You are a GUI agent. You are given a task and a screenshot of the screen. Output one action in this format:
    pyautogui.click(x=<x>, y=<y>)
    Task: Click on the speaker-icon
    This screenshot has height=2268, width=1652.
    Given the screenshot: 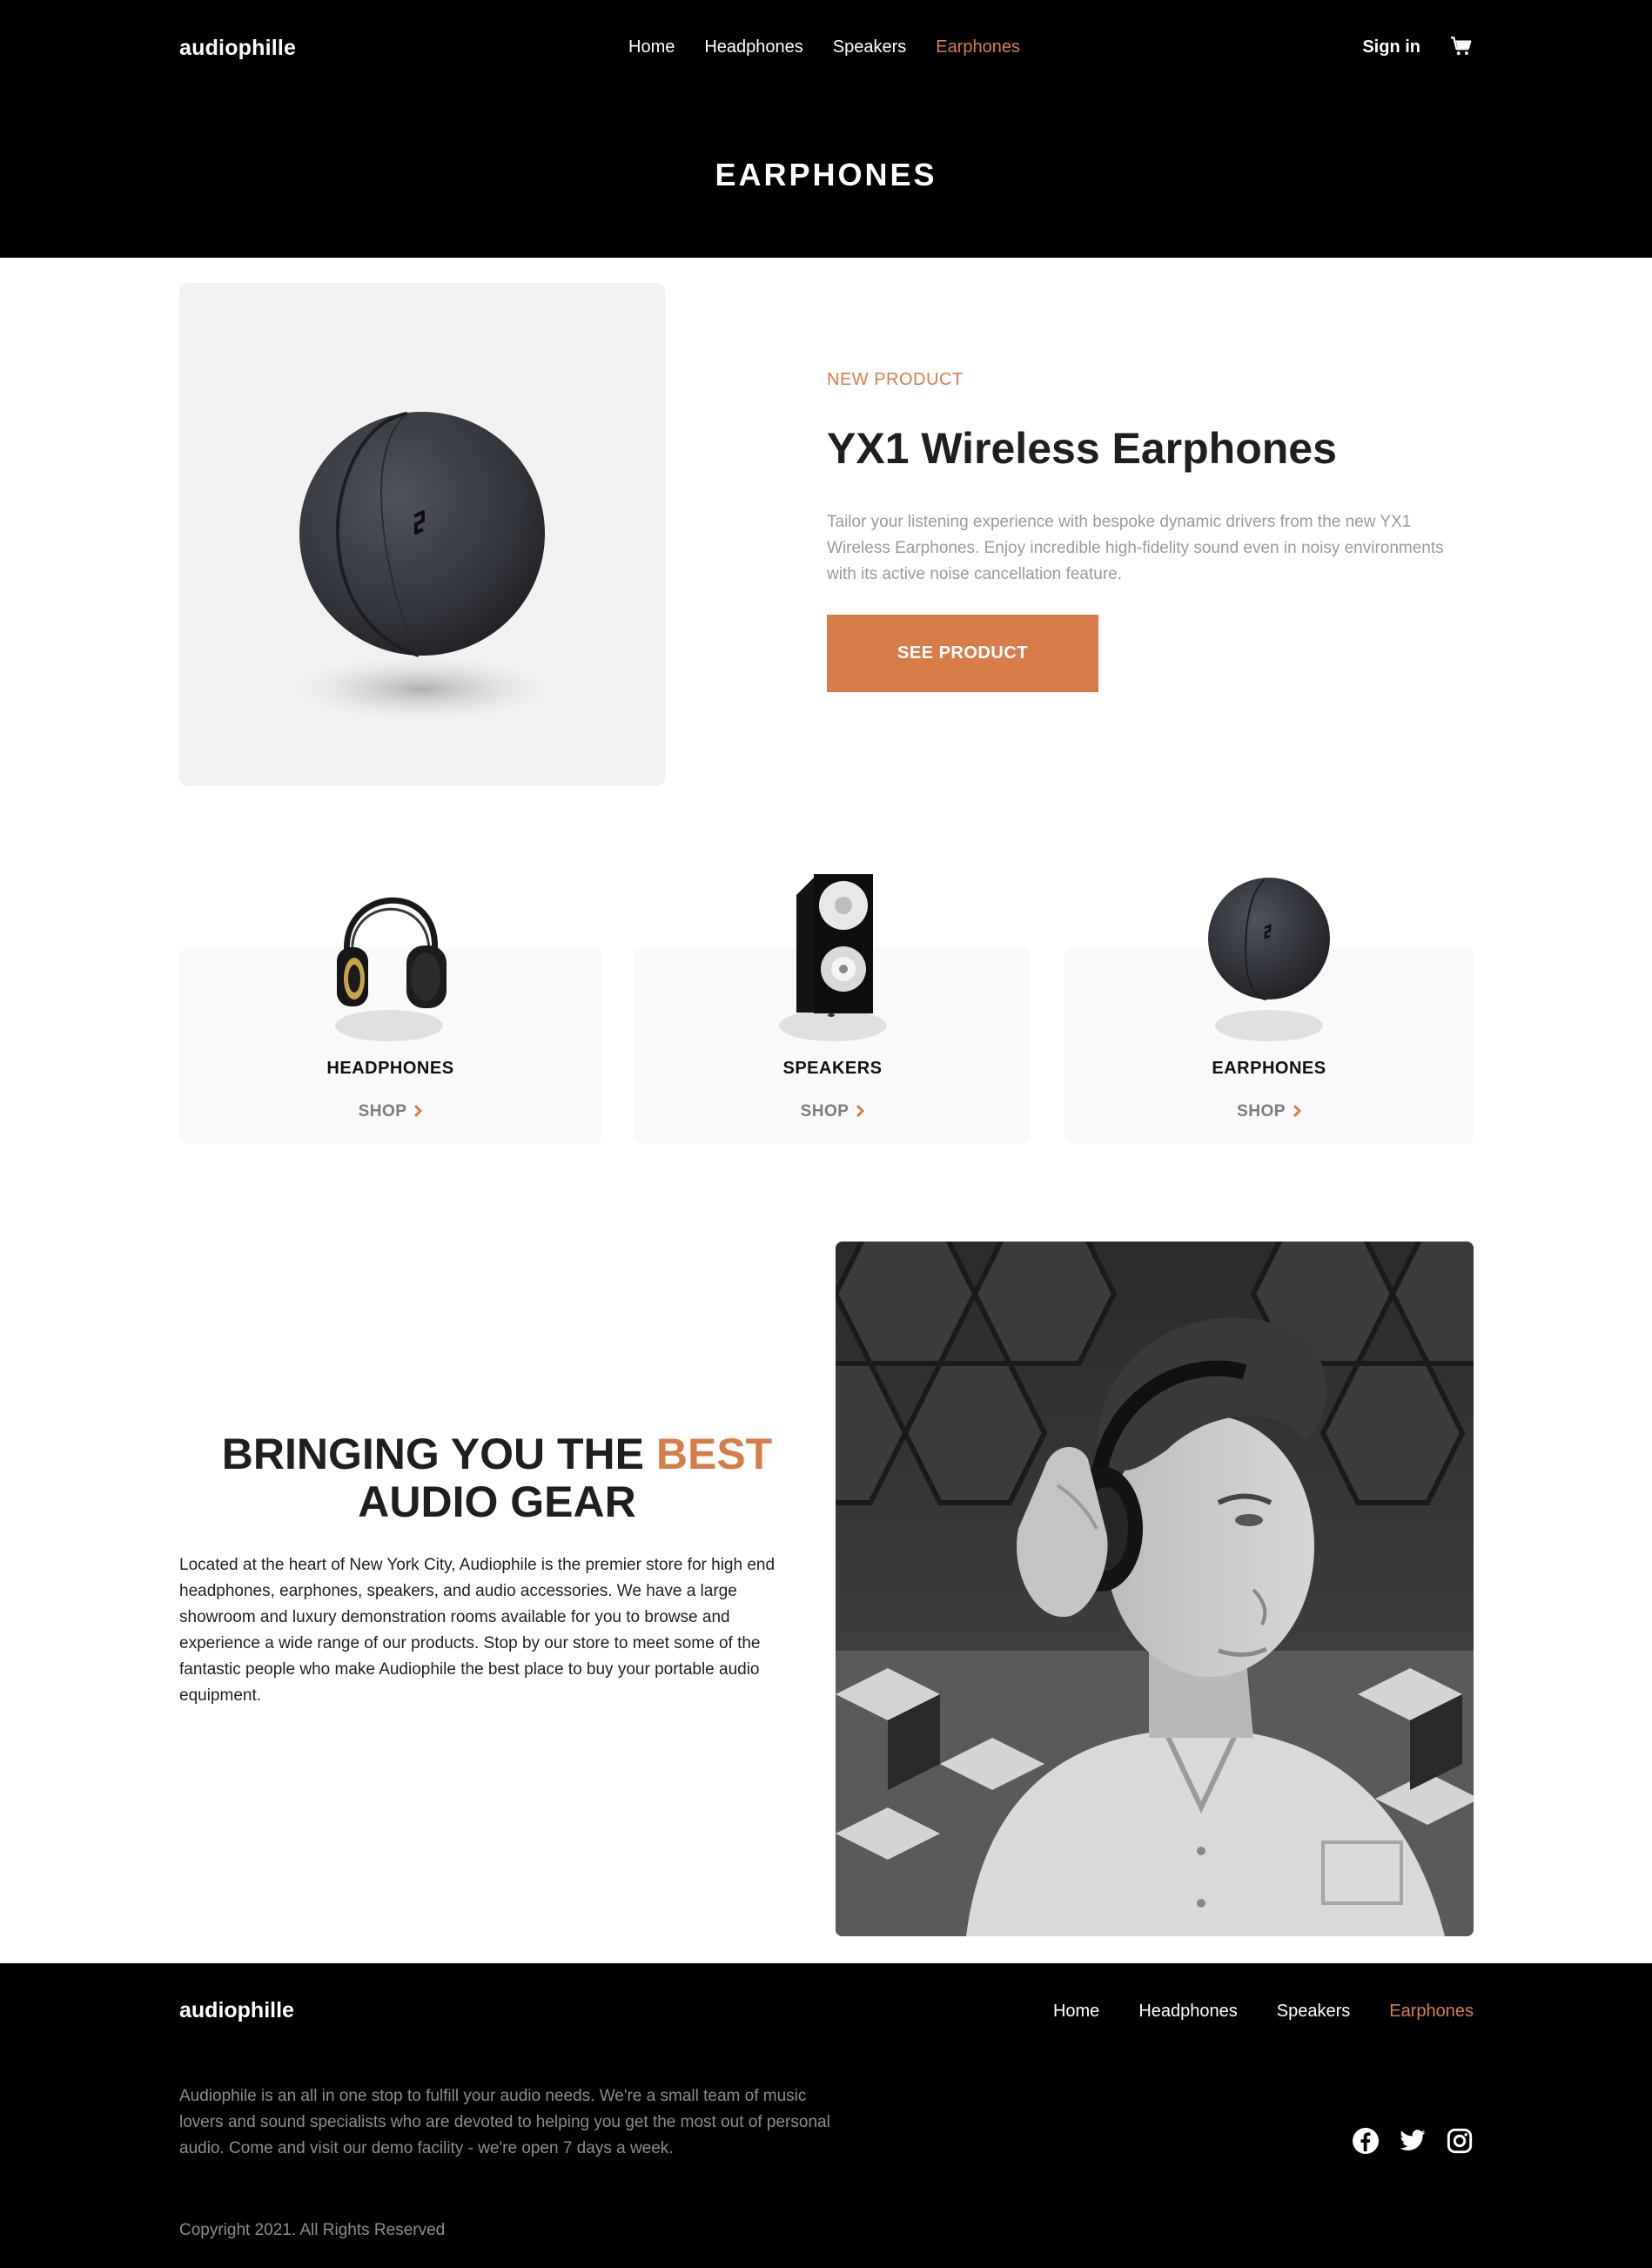 What is the action you would take?
    pyautogui.click(x=833, y=958)
    